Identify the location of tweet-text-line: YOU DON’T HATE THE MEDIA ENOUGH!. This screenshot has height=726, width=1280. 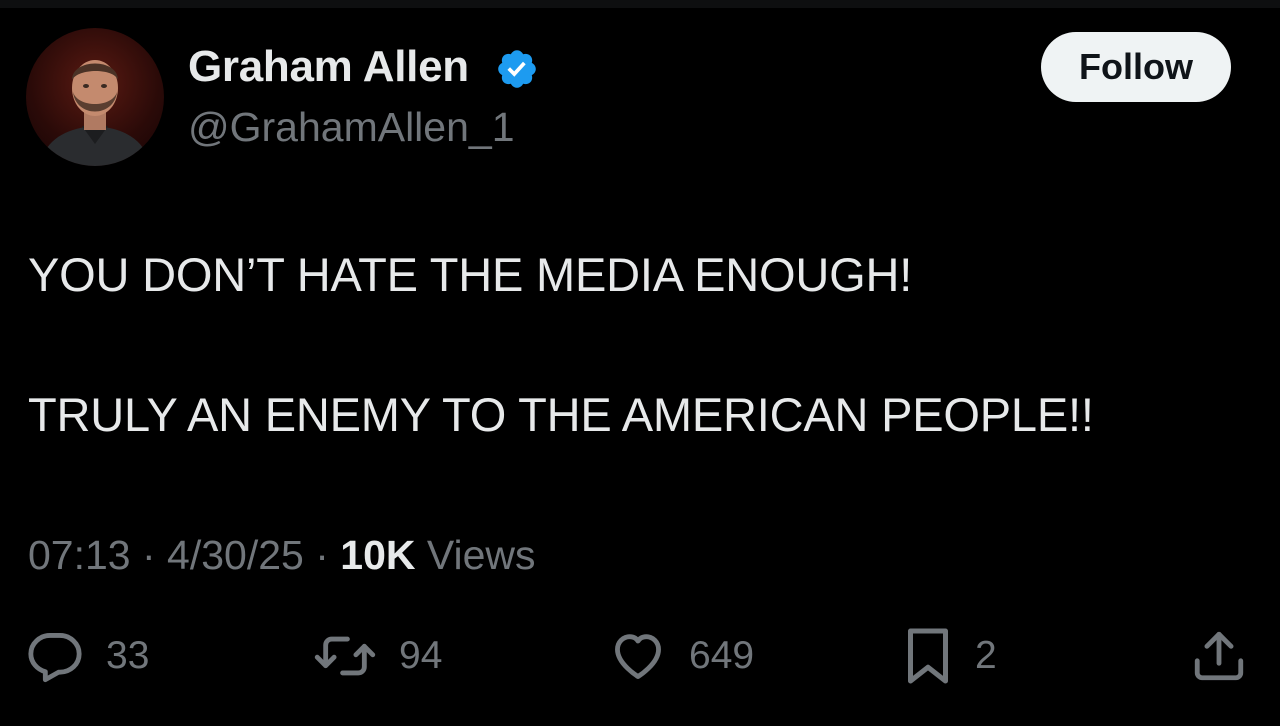
(470, 274).